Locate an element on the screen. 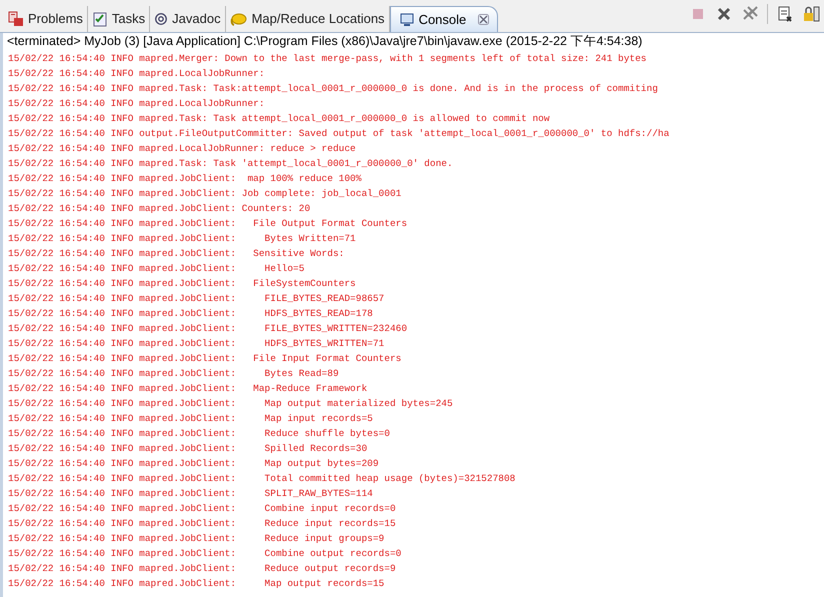 This screenshot has width=824, height=597. log-line: 15/02/22 16:54:40 INFO mapred.JobClient: Reduce input records=15 is located at coordinates (202, 524).